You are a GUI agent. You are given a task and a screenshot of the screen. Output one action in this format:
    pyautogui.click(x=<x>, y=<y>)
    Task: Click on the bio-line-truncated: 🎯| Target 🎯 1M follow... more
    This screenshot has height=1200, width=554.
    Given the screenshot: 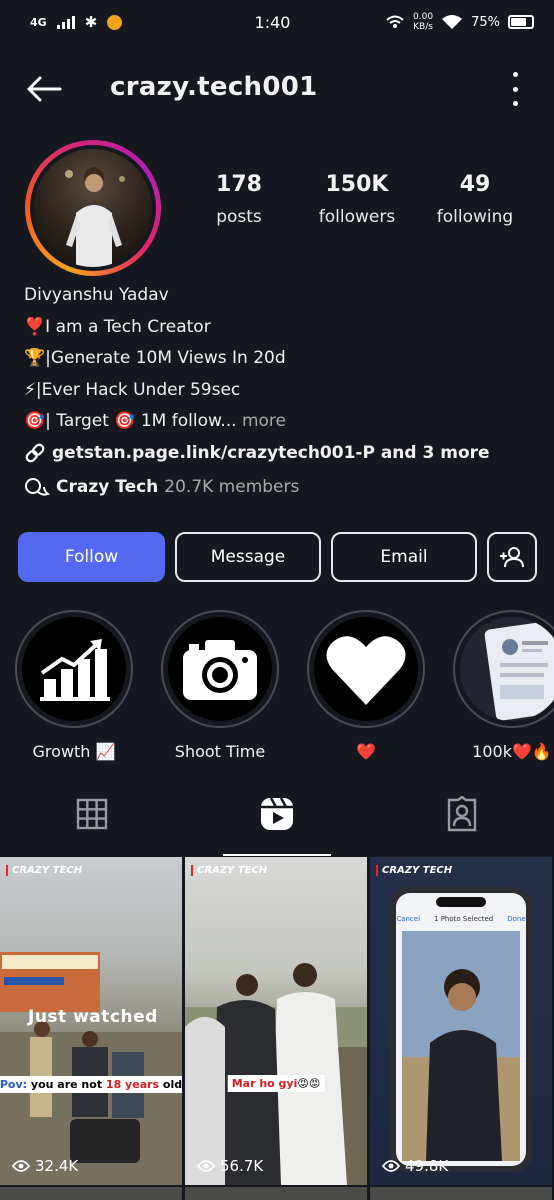 What is the action you would take?
    pyautogui.click(x=284, y=422)
    